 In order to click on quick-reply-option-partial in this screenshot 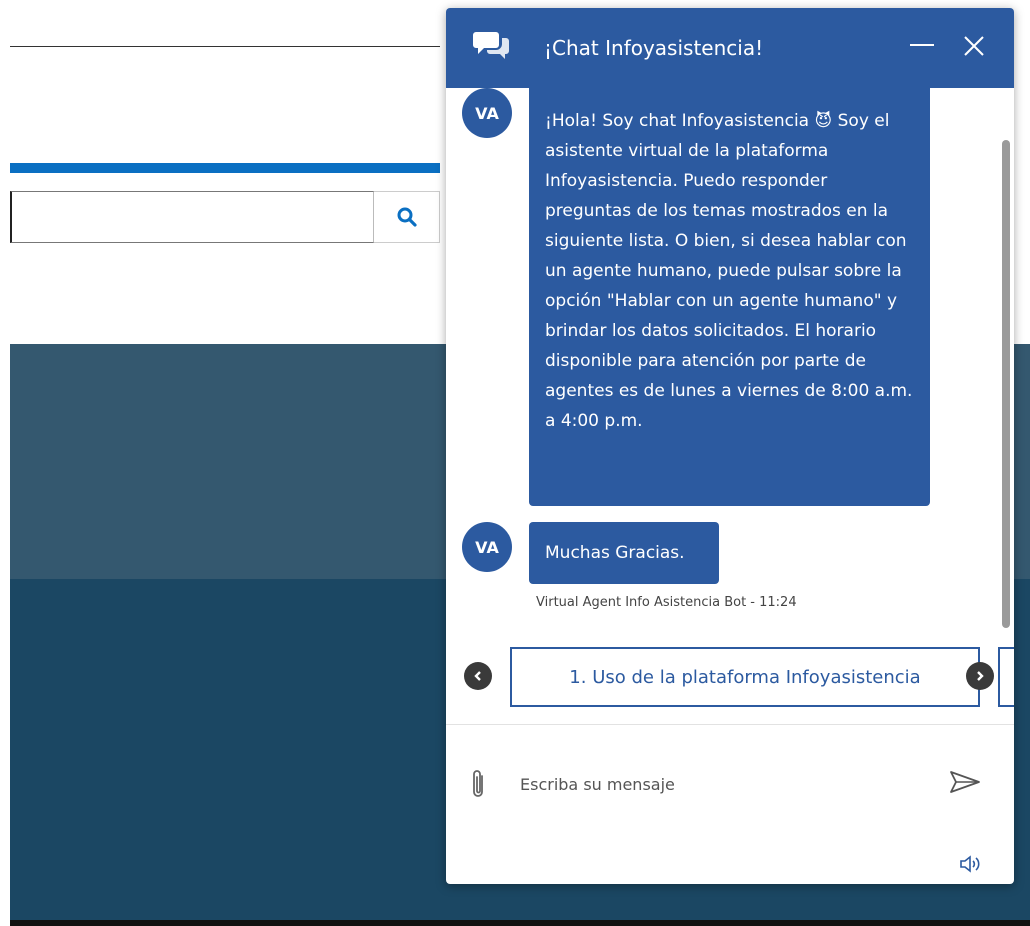, I will do `click(1006, 677)`.